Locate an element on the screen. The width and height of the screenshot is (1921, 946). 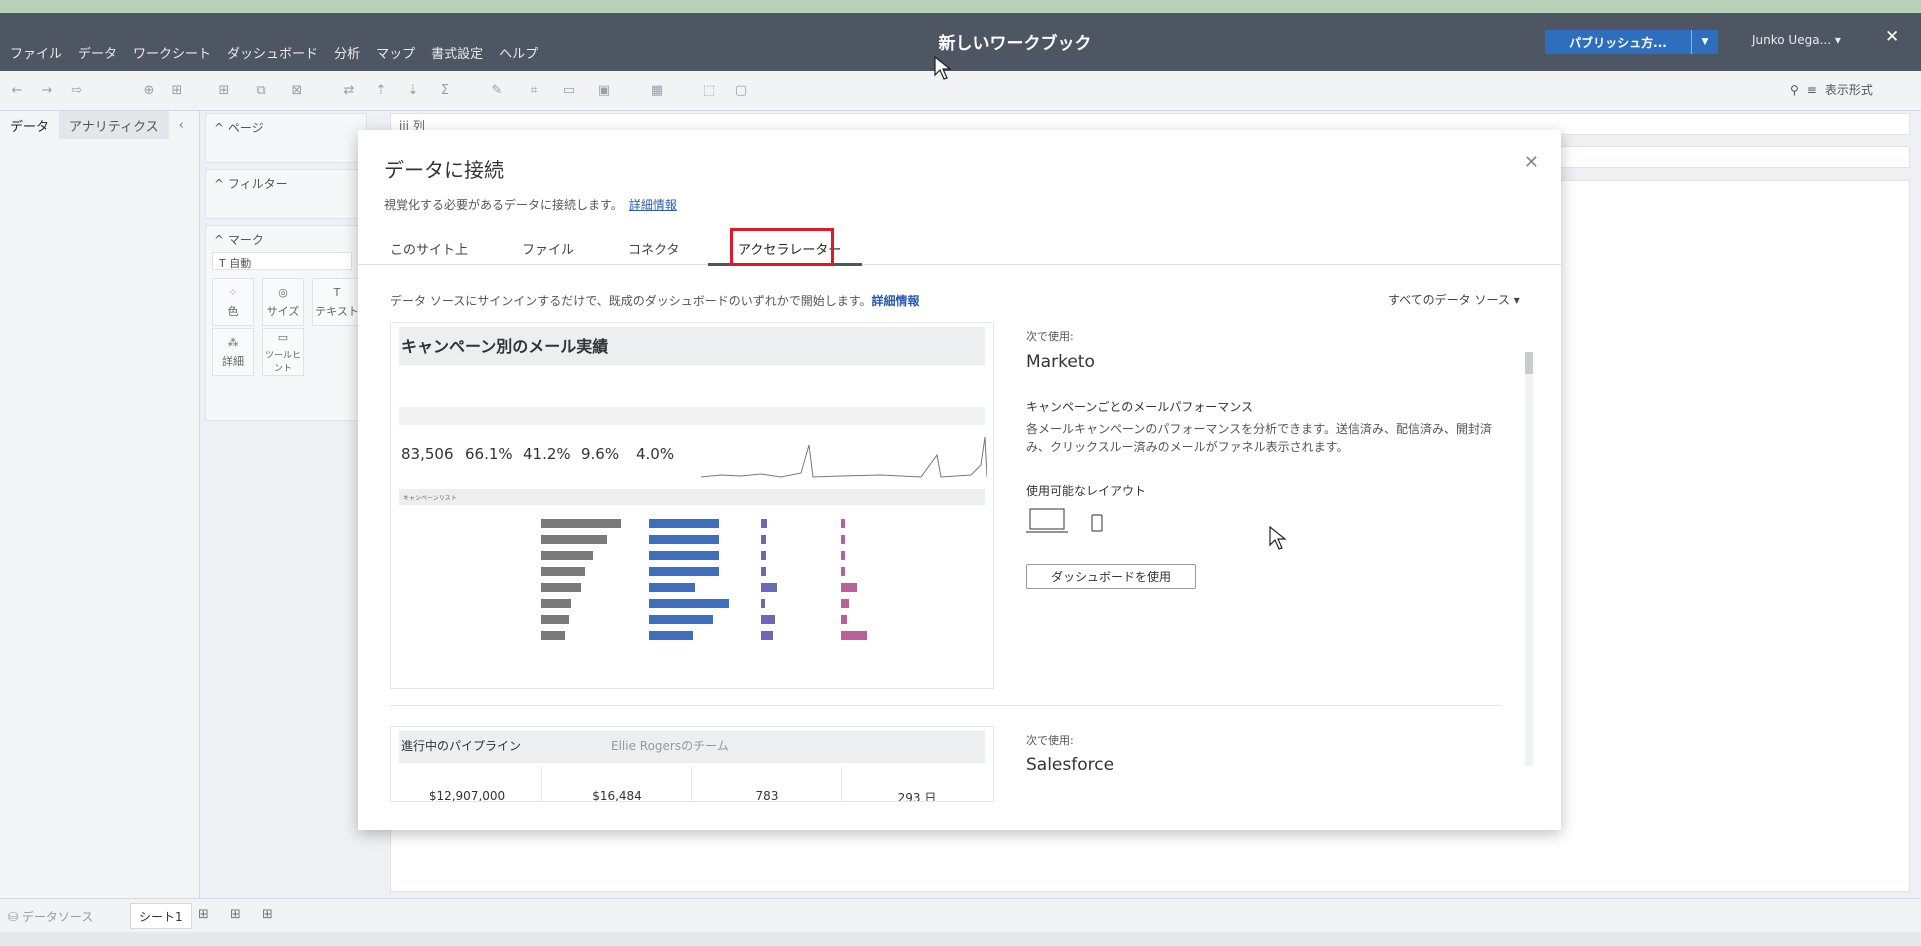
redo-icon: → is located at coordinates (47, 90).